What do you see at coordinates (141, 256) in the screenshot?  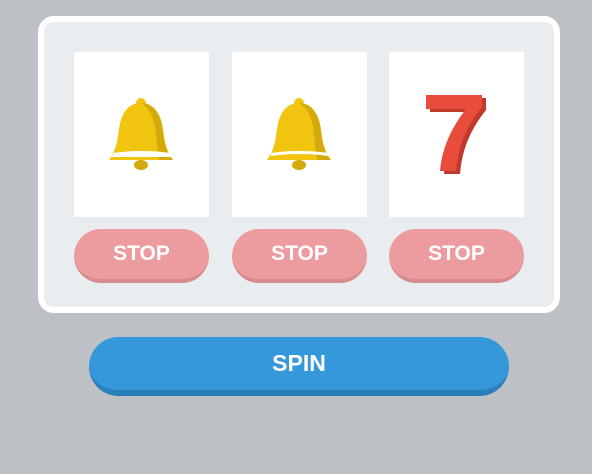 I see `stop-button-1: STOP` at bounding box center [141, 256].